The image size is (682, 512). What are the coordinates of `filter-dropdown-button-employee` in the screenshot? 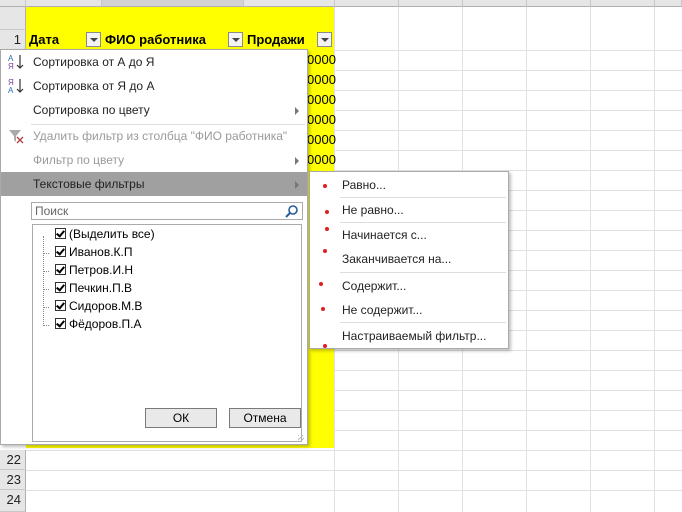 It's located at (235, 39).